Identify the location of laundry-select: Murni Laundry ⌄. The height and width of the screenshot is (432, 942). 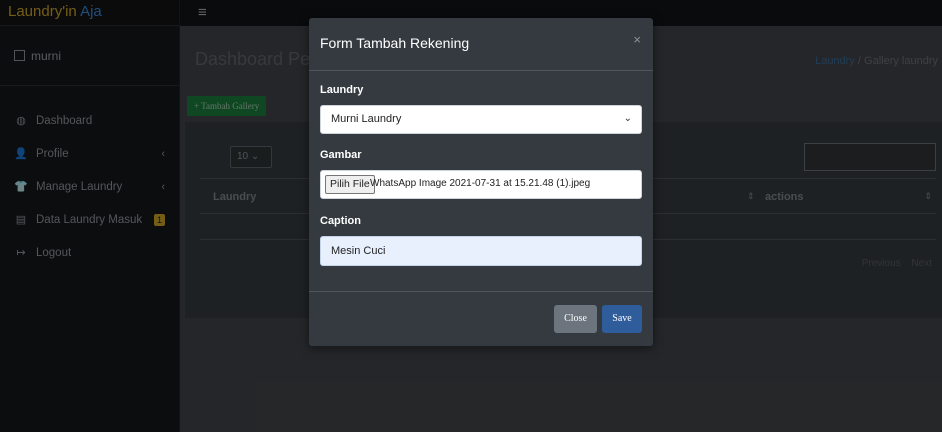
(481, 119).